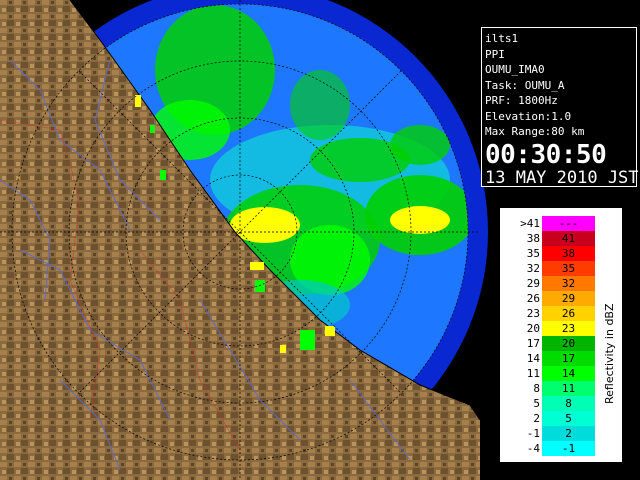  I want to click on legend-low-value: >41, so click(530, 223).